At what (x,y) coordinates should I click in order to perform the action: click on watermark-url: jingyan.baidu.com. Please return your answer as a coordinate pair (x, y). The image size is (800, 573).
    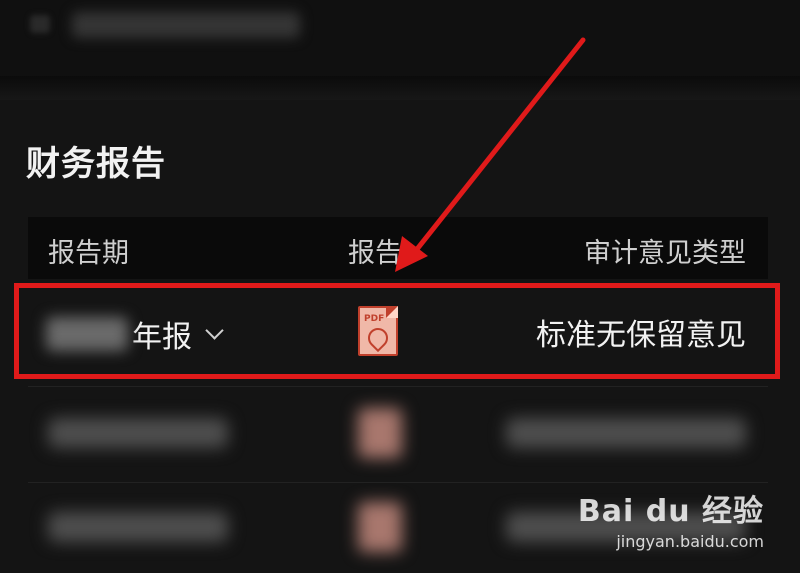
    Looking at the image, I should click on (690, 541).